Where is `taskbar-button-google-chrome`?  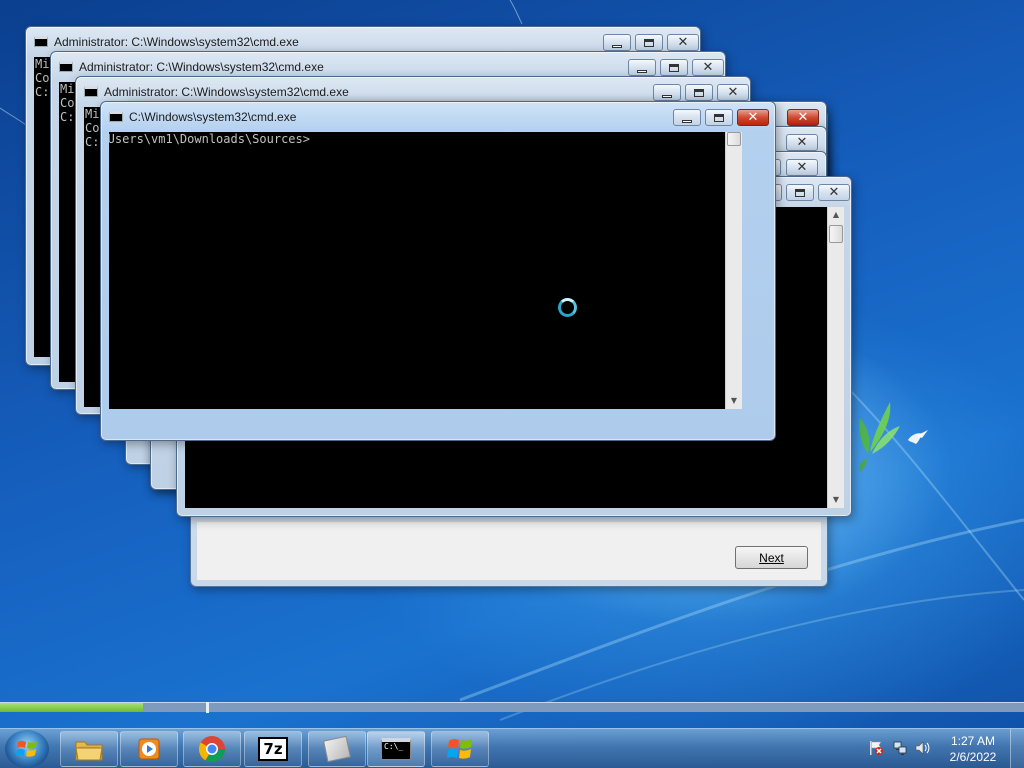
taskbar-button-google-chrome is located at coordinates (212, 749).